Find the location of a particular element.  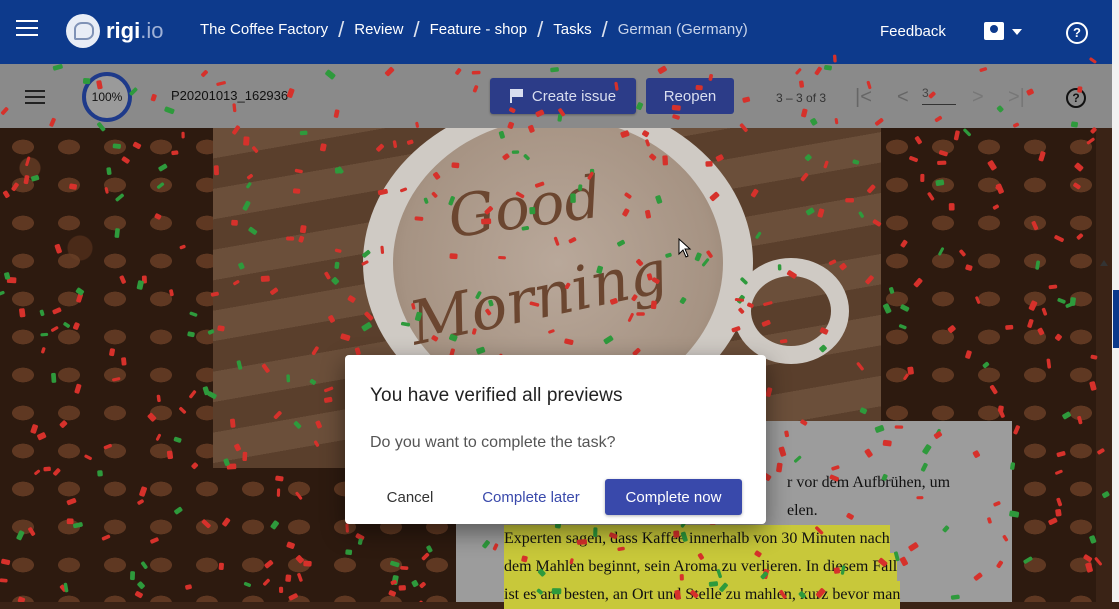

doc-line: r vor dem Aufbrühen, um is located at coordinates (869, 482).